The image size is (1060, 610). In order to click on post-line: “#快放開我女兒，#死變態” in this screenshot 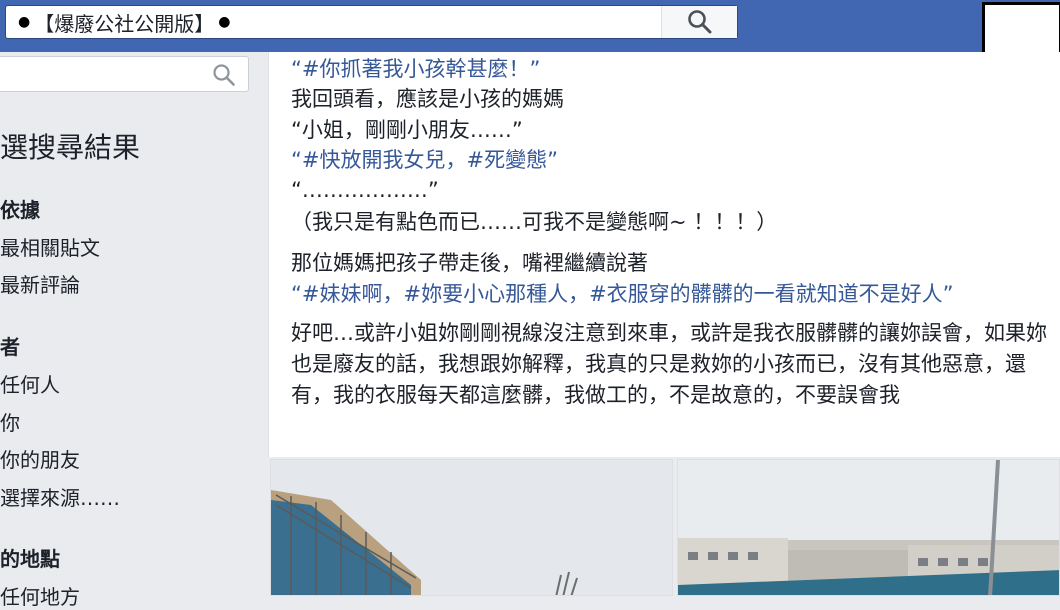, I will do `click(424, 160)`.